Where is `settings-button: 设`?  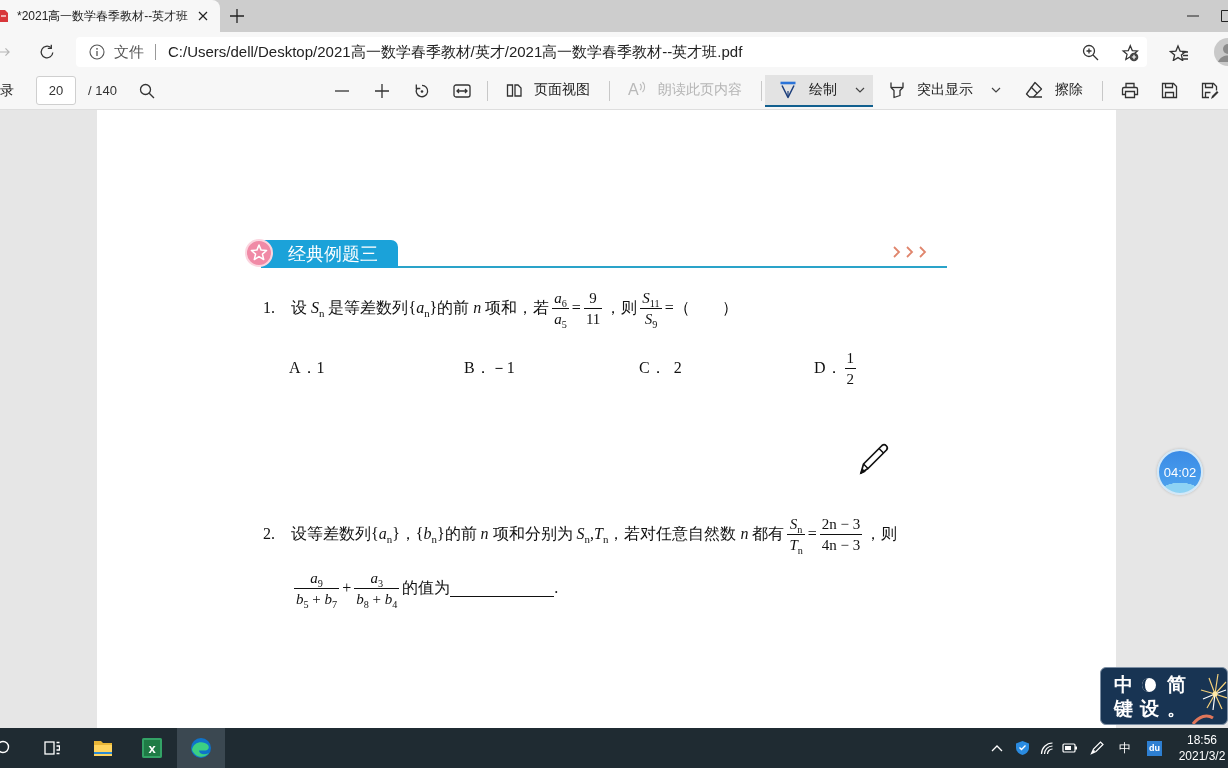 settings-button: 设 is located at coordinates (1149, 709).